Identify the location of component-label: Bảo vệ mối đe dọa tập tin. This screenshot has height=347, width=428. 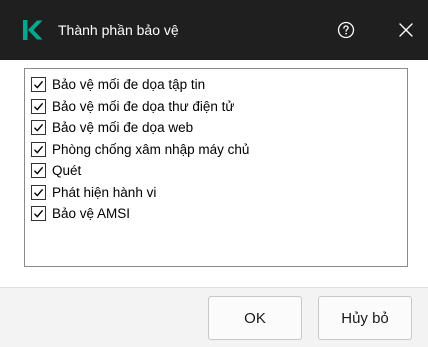
(129, 85).